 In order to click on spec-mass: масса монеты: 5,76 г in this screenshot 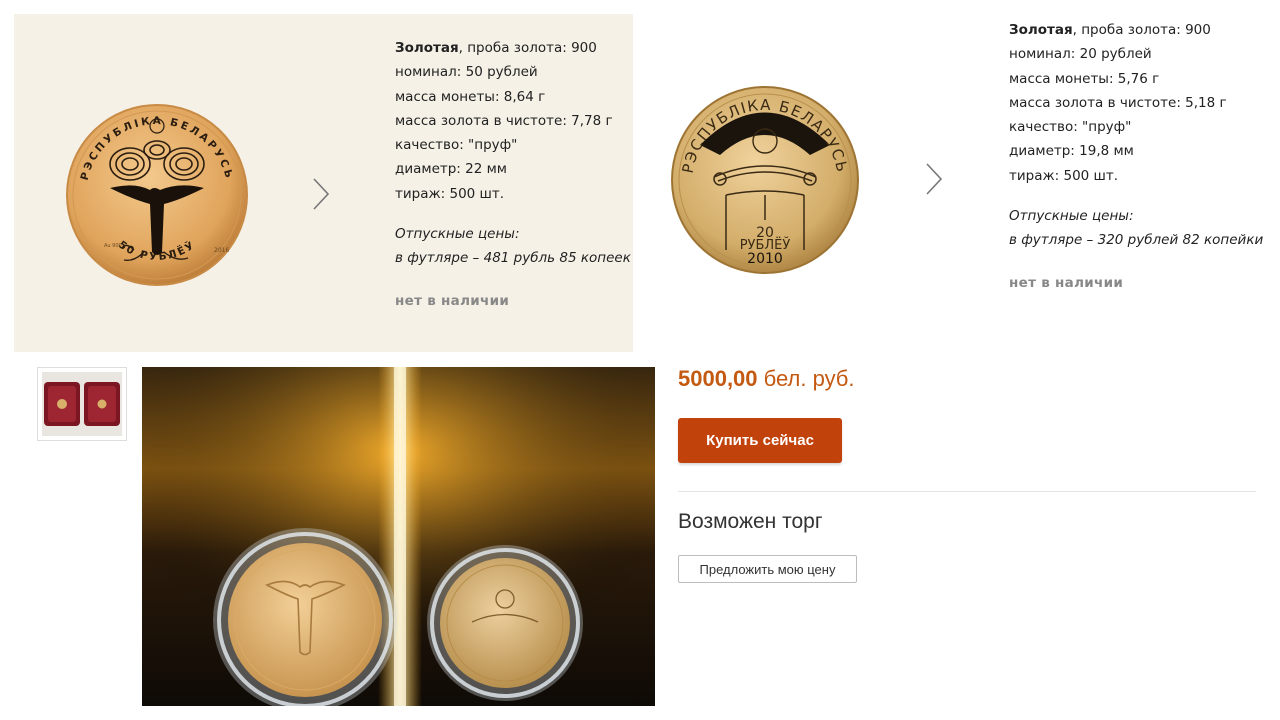, I will do `click(1084, 78)`.